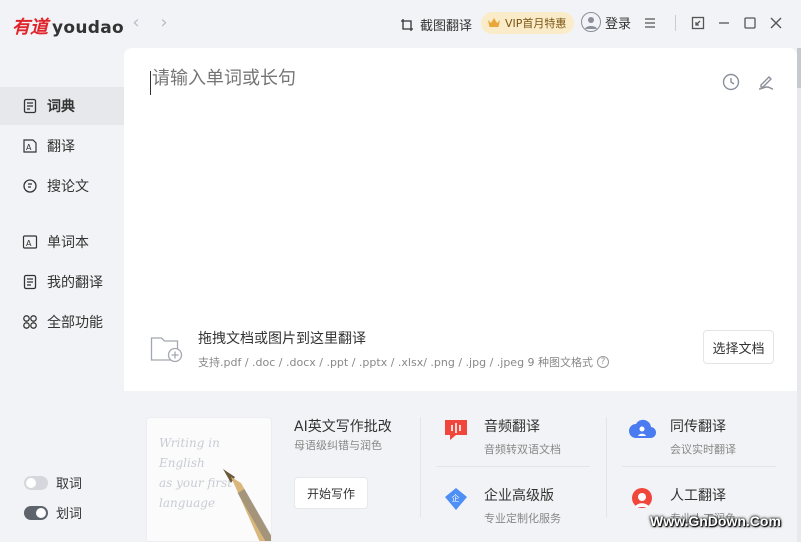  What do you see at coordinates (766, 82) in the screenshot?
I see `handwriting-icon` at bounding box center [766, 82].